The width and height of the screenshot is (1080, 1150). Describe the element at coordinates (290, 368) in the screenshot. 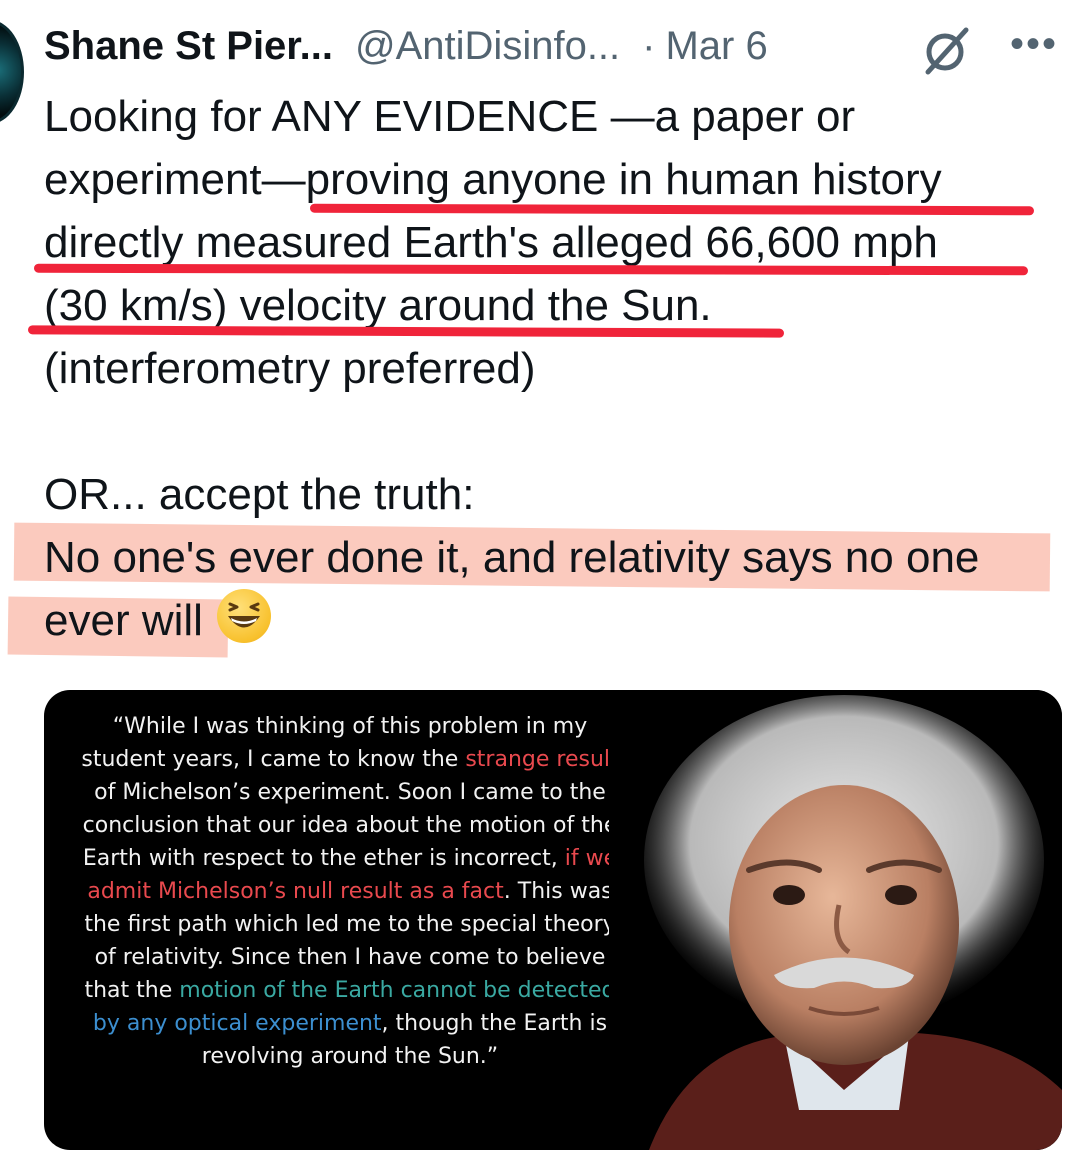

I see `tweet-text-line: (interferometry preferred)` at that location.